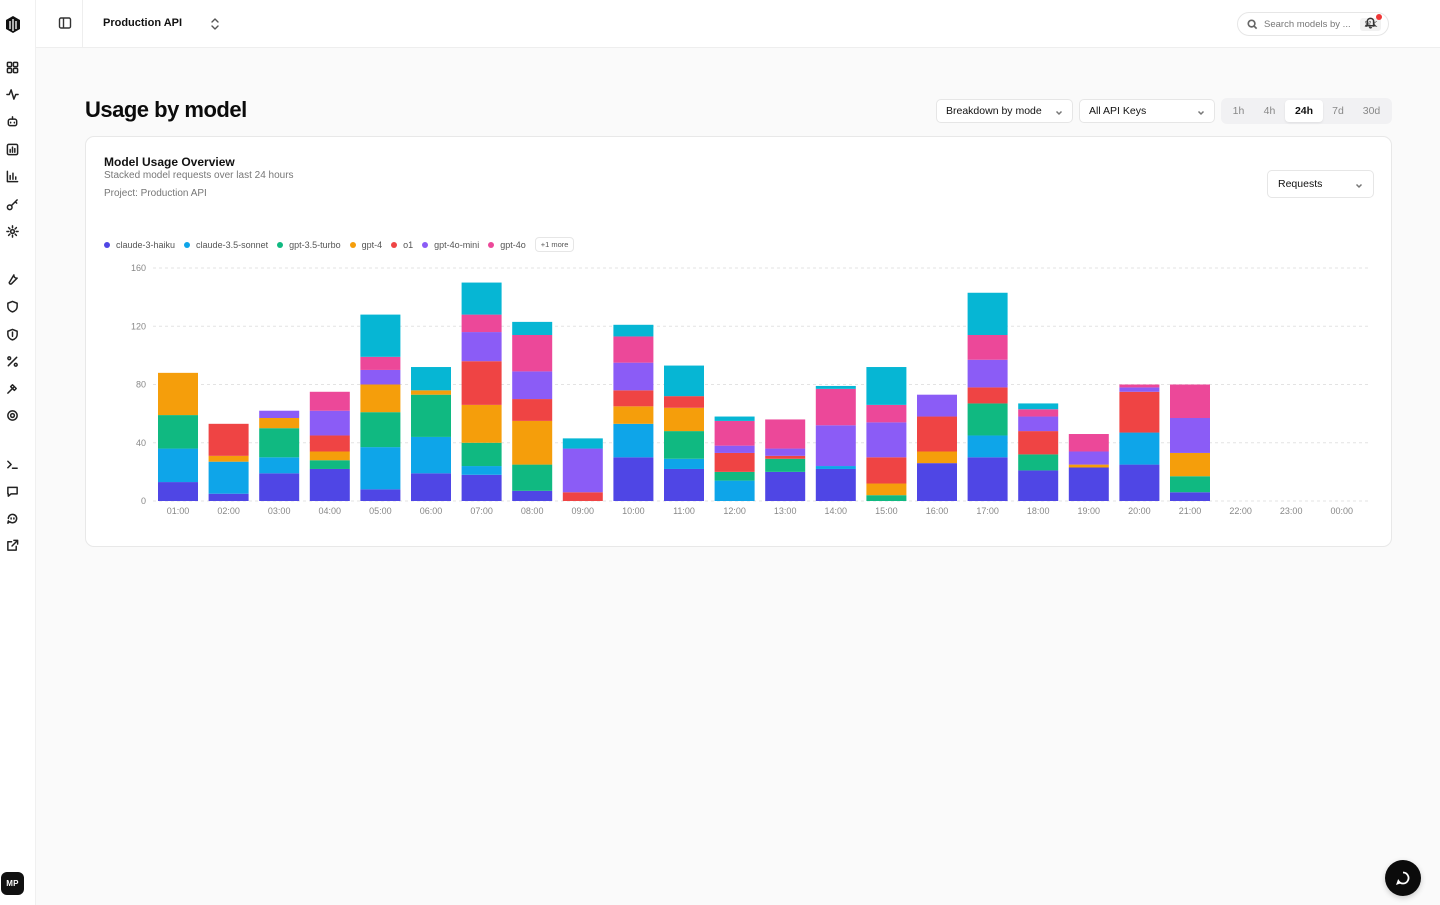  Describe the element at coordinates (12, 204) in the screenshot. I see `key-icon` at that location.